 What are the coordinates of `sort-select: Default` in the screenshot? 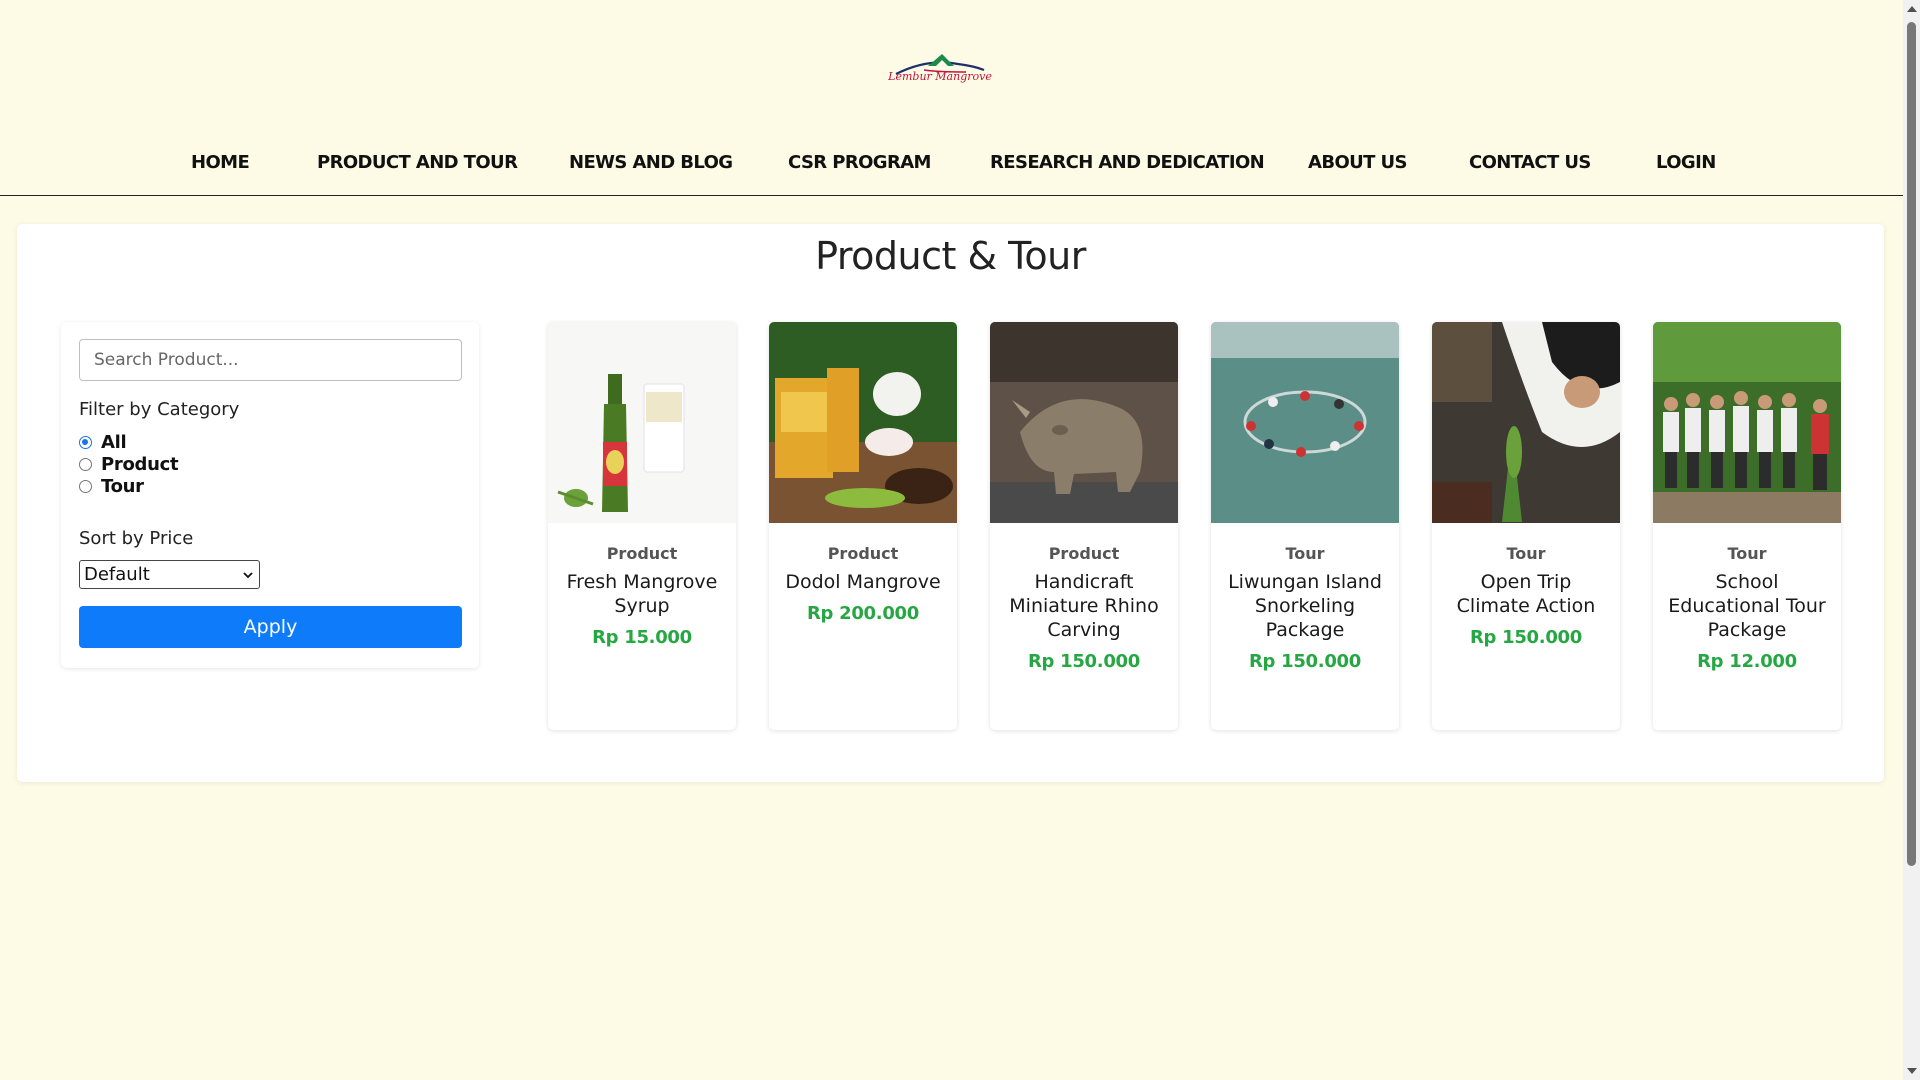 It's located at (169, 574).